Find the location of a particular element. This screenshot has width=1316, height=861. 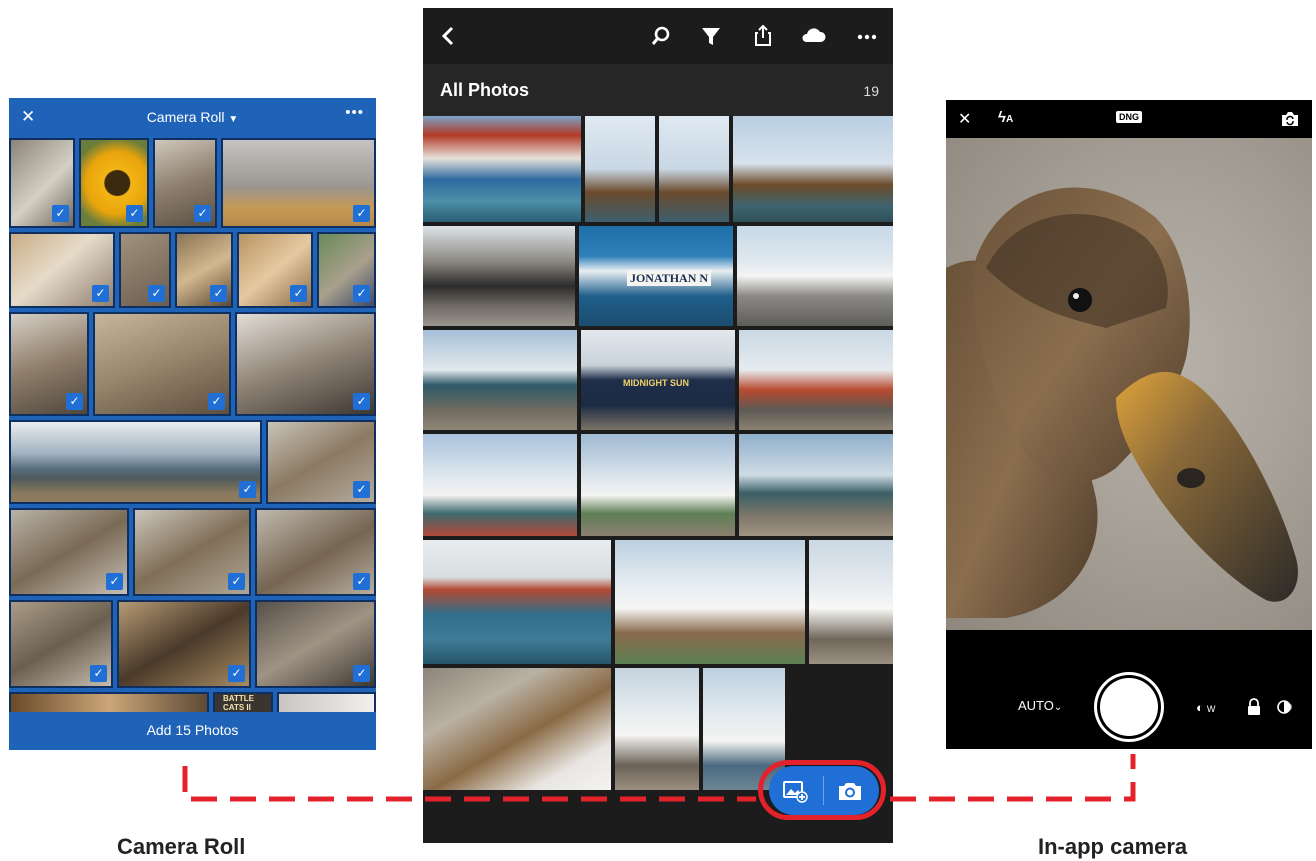

caption-in-app-camera: In-app camera is located at coordinates (1113, 846).